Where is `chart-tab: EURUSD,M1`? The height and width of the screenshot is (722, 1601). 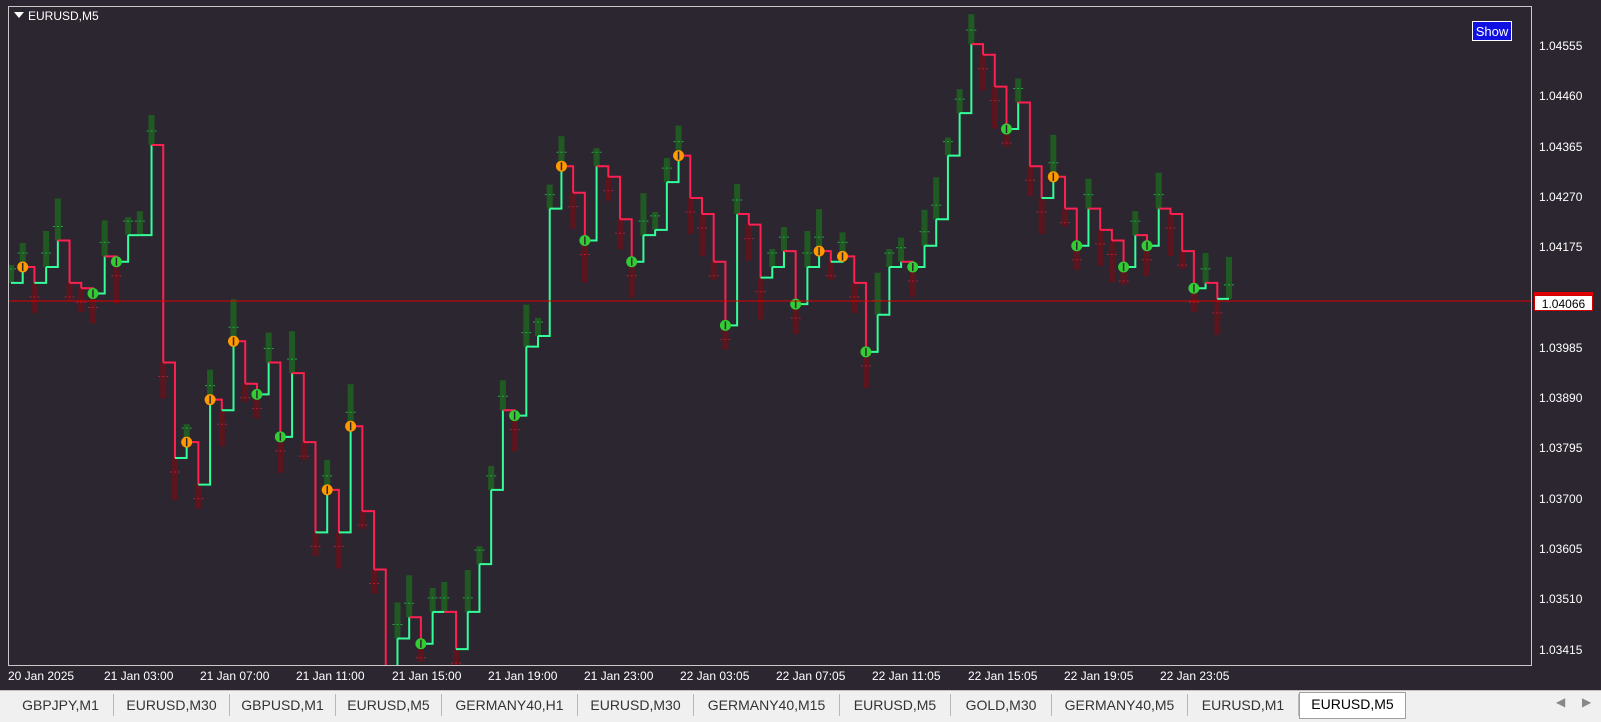
chart-tab: EURUSD,M1 is located at coordinates (1243, 705).